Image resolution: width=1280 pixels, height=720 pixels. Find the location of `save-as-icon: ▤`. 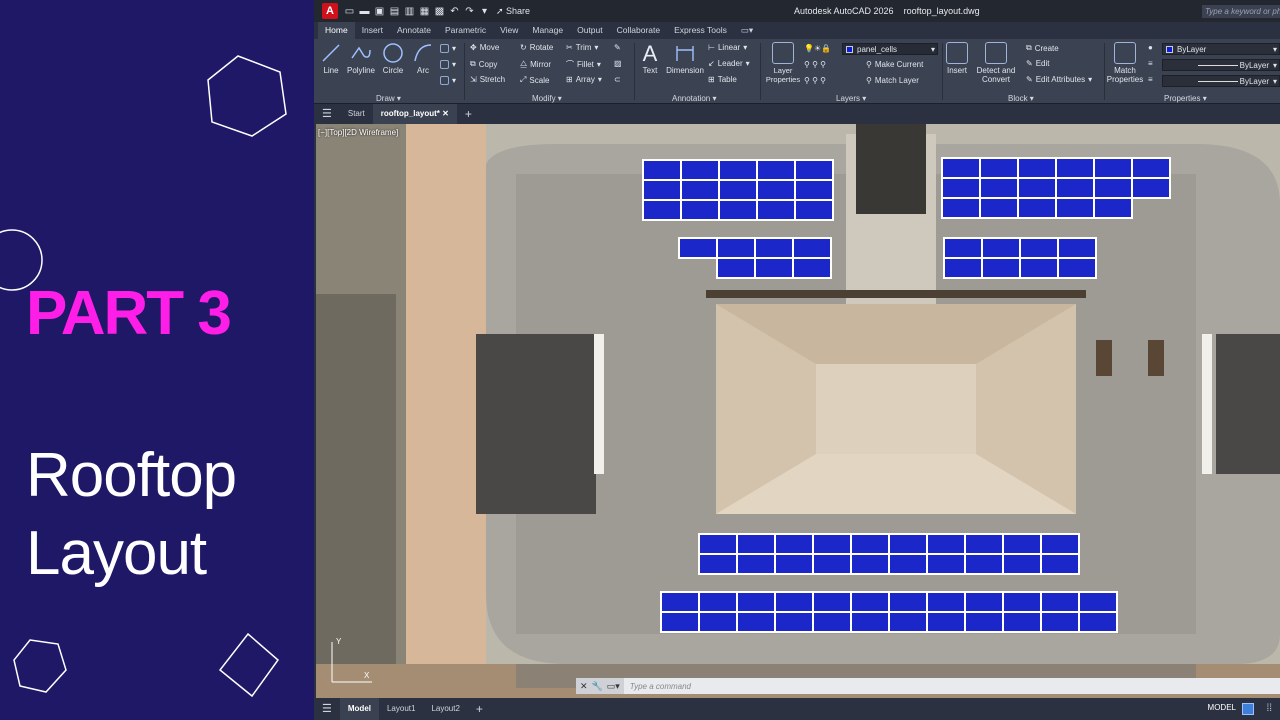

save-as-icon: ▤ is located at coordinates (394, 11).